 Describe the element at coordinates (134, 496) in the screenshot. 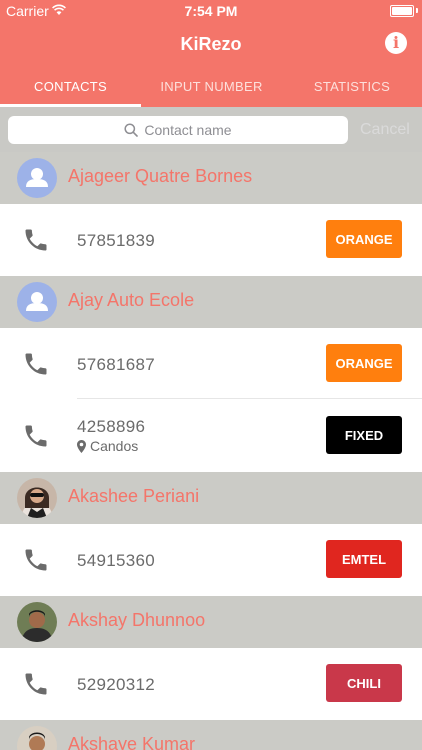

I see `contact-name: Akashee Periani` at that location.